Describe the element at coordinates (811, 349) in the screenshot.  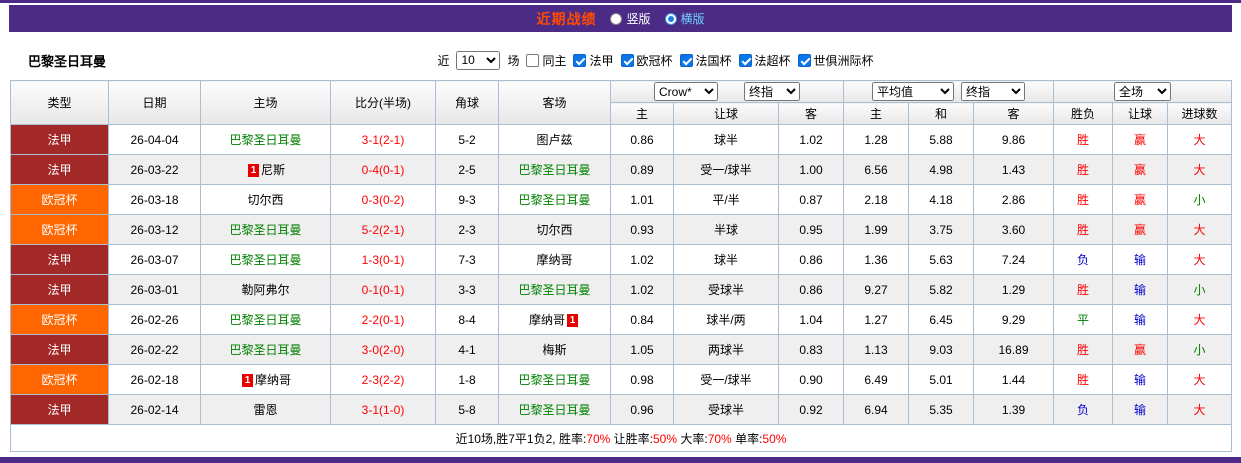
I see `asia-away-odds-cell: 0.83` at that location.